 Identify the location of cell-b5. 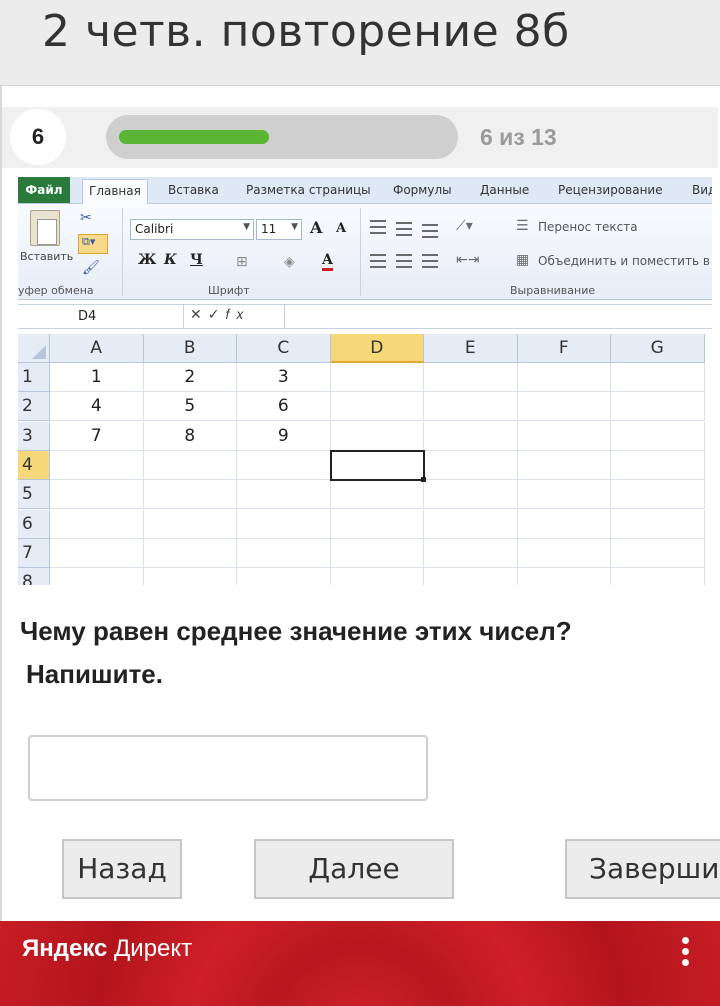
(190, 495).